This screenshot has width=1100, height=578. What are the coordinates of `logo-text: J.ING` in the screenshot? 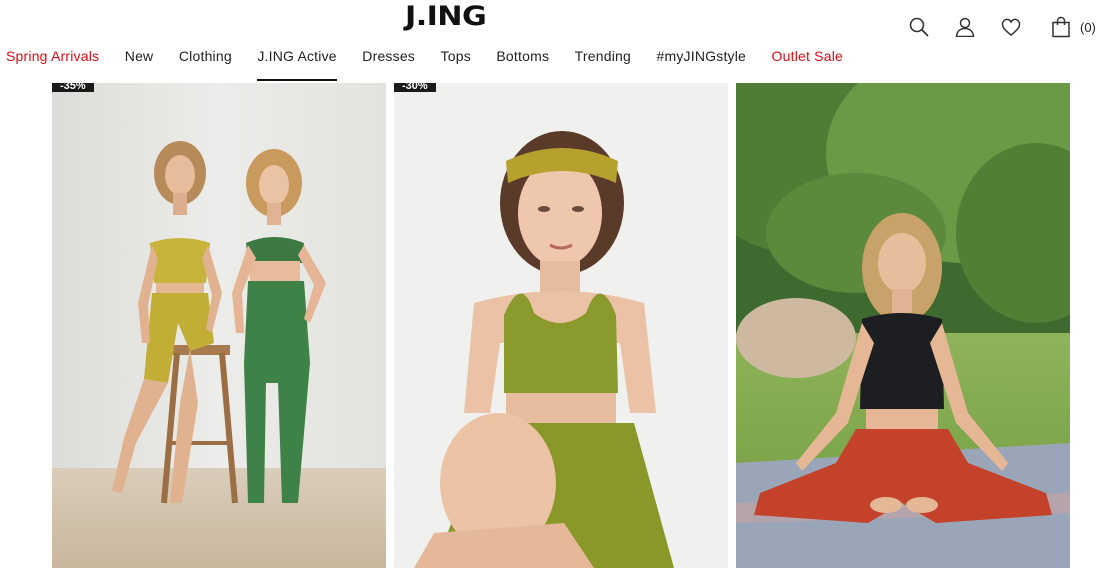 It's located at (446, 16).